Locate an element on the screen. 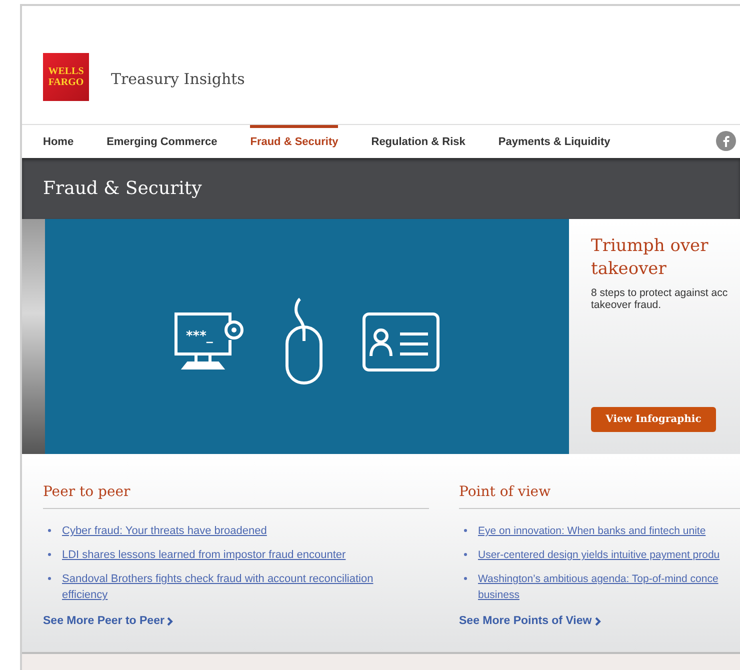 This screenshot has width=740, height=670. article-link: User-centered design yields intuitive payment produ is located at coordinates (599, 555).